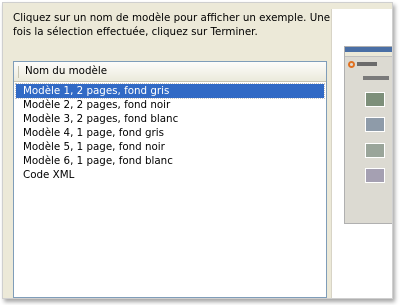 The image size is (400, 305). Describe the element at coordinates (376, 78) in the screenshot. I see `preview-heading` at that location.